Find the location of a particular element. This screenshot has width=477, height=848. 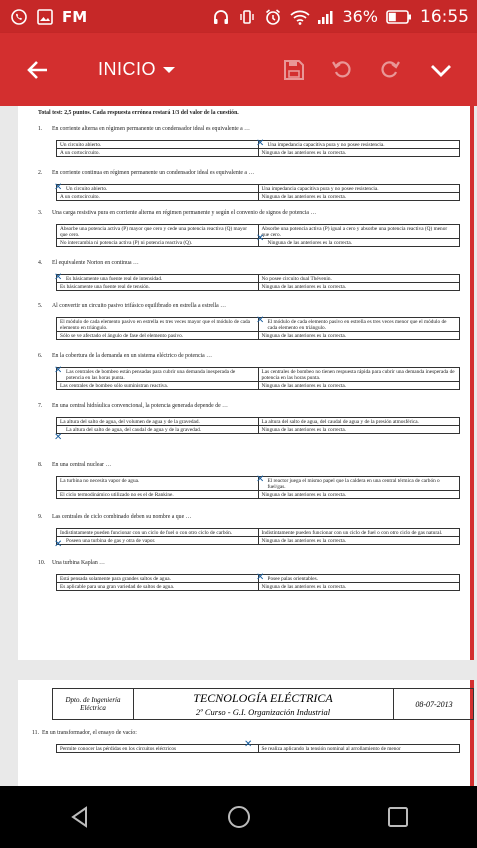

question-number: 4. is located at coordinates (40, 263).